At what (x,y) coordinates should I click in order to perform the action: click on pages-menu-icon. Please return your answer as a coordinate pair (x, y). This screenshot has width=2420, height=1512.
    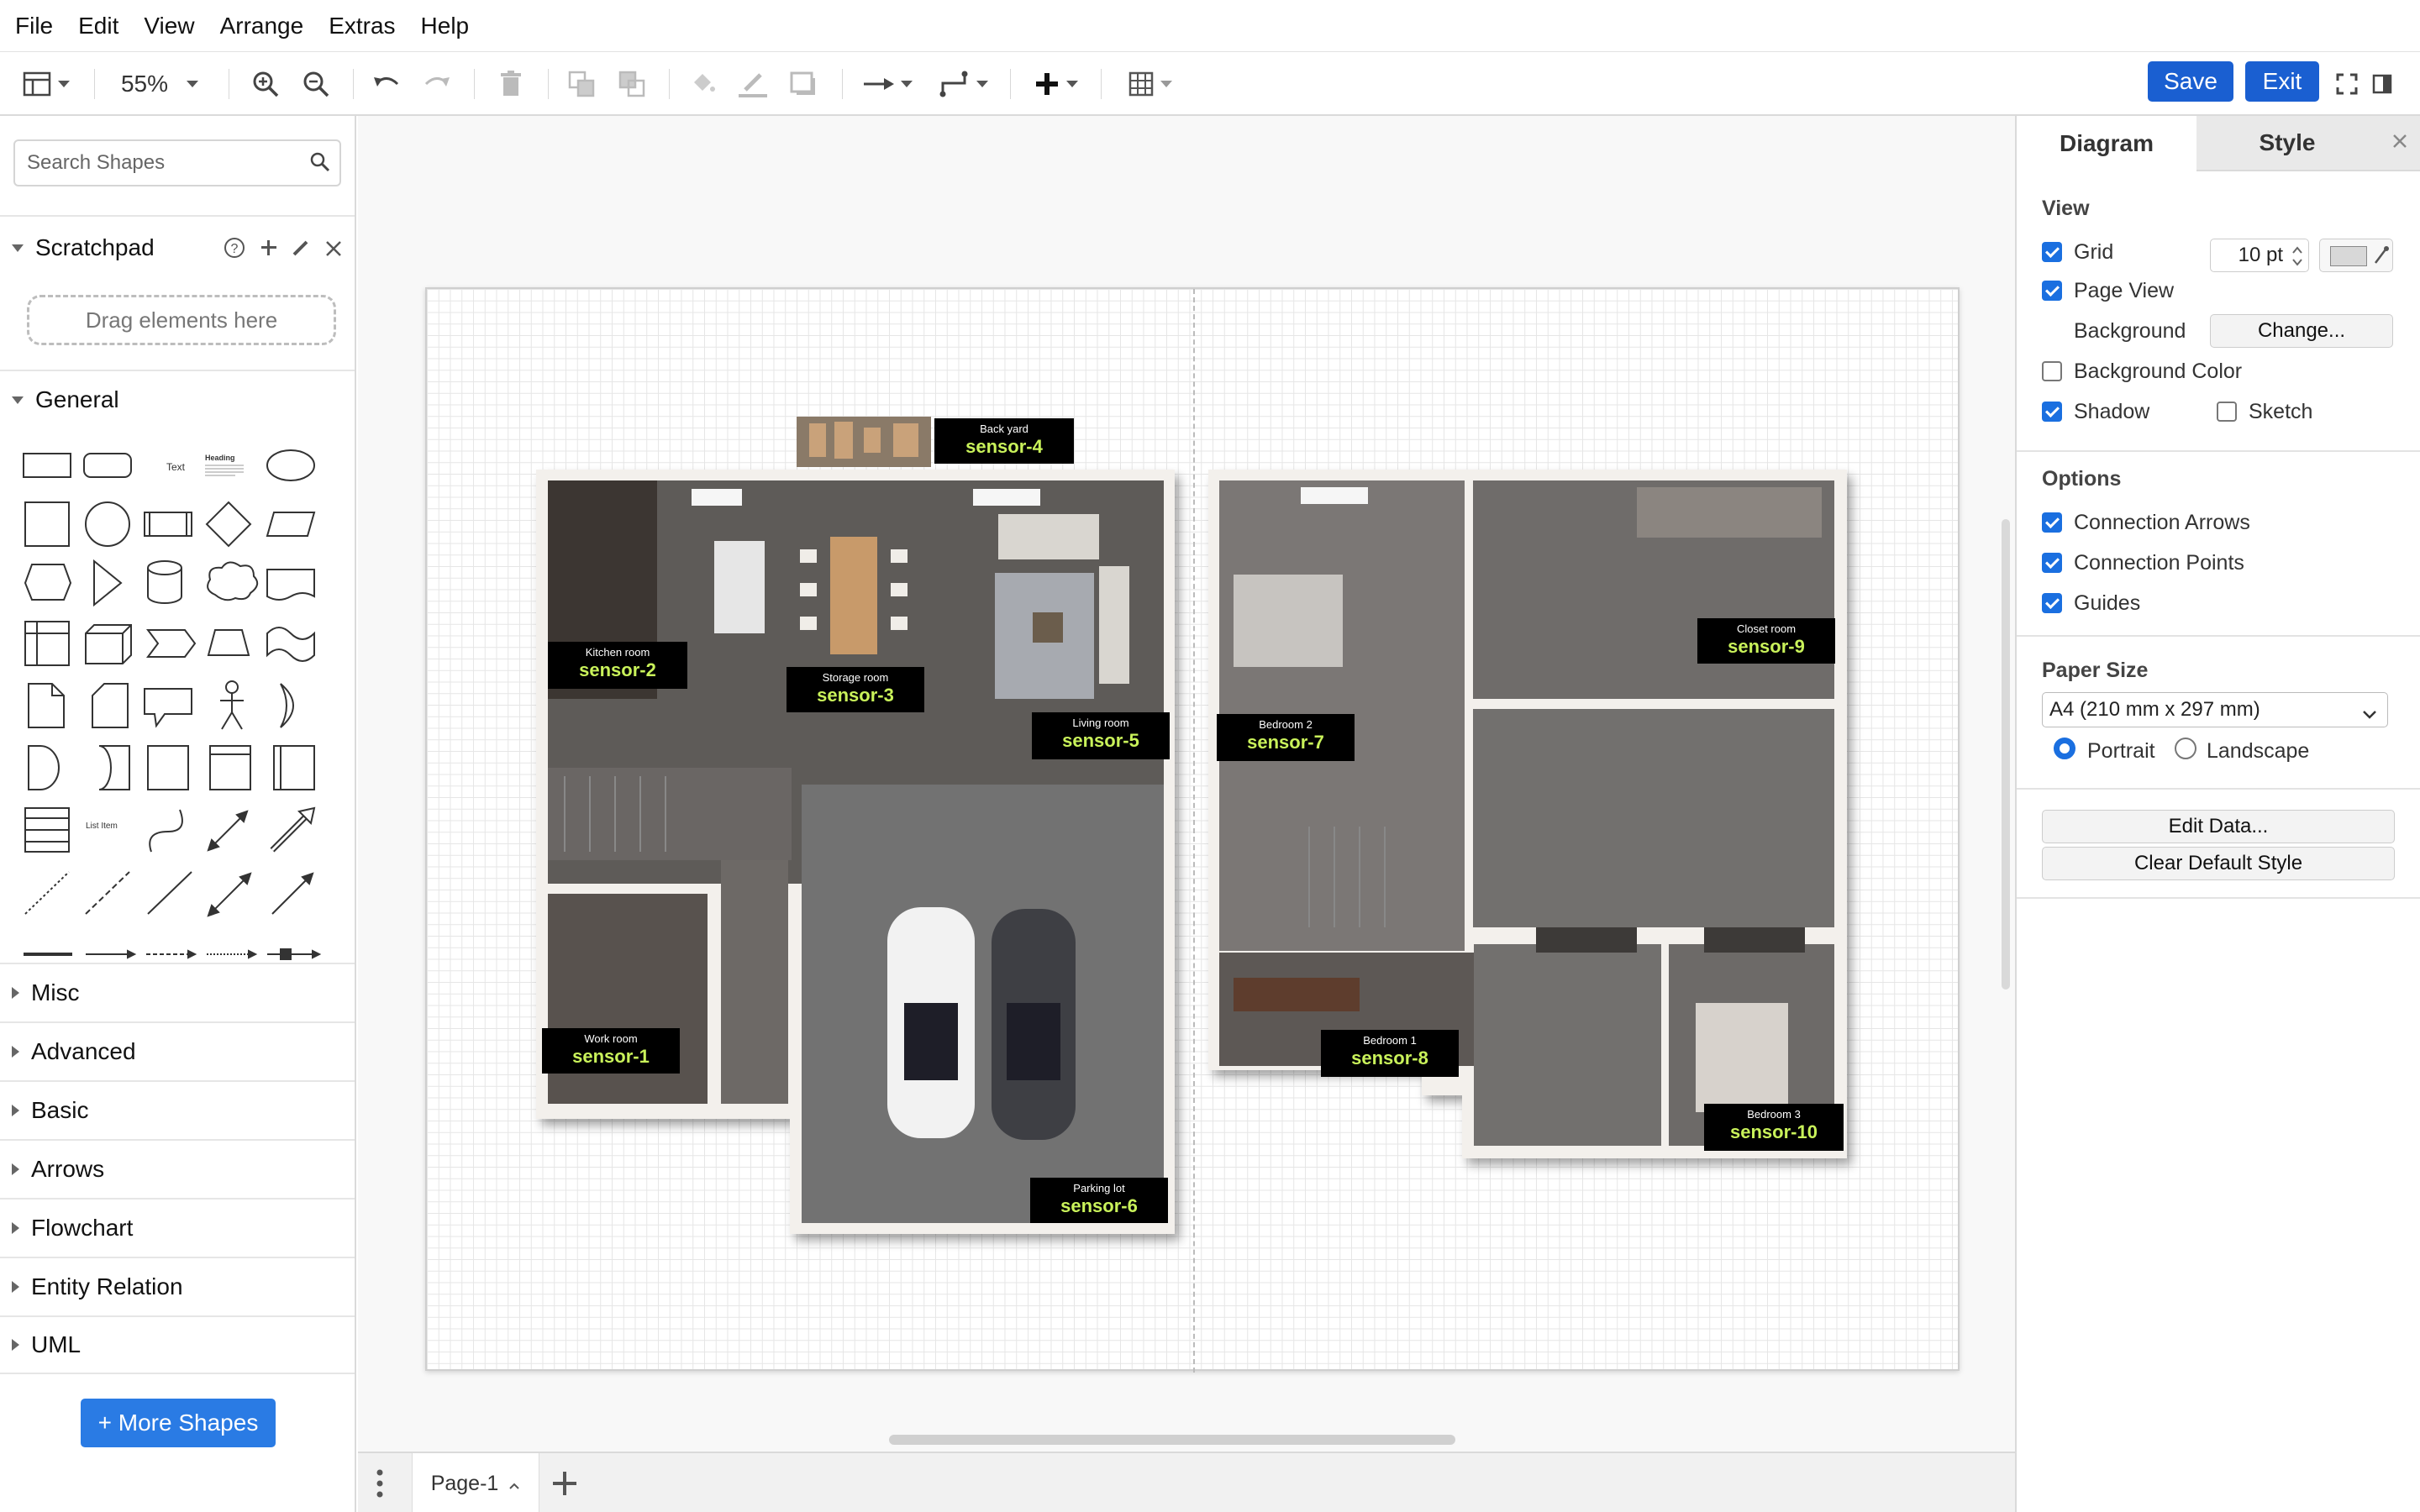
    Looking at the image, I should click on (380, 1485).